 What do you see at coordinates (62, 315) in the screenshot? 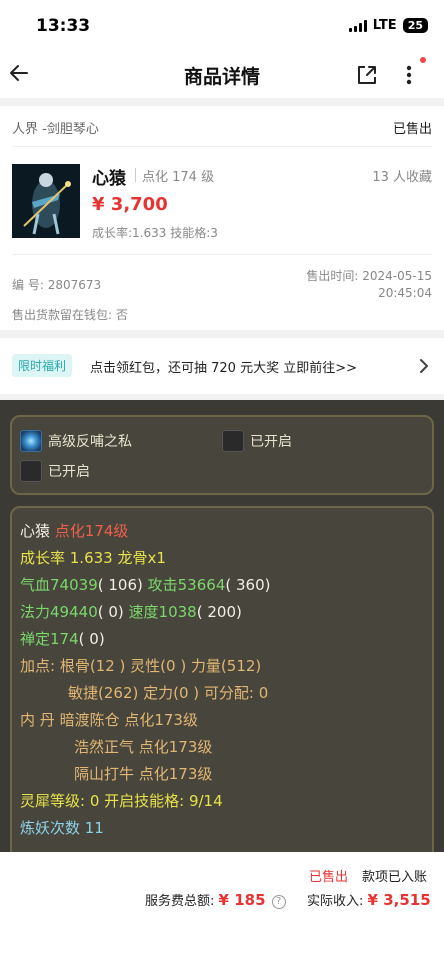
I see `wallet-label: 售出货款留在钱包:` at bounding box center [62, 315].